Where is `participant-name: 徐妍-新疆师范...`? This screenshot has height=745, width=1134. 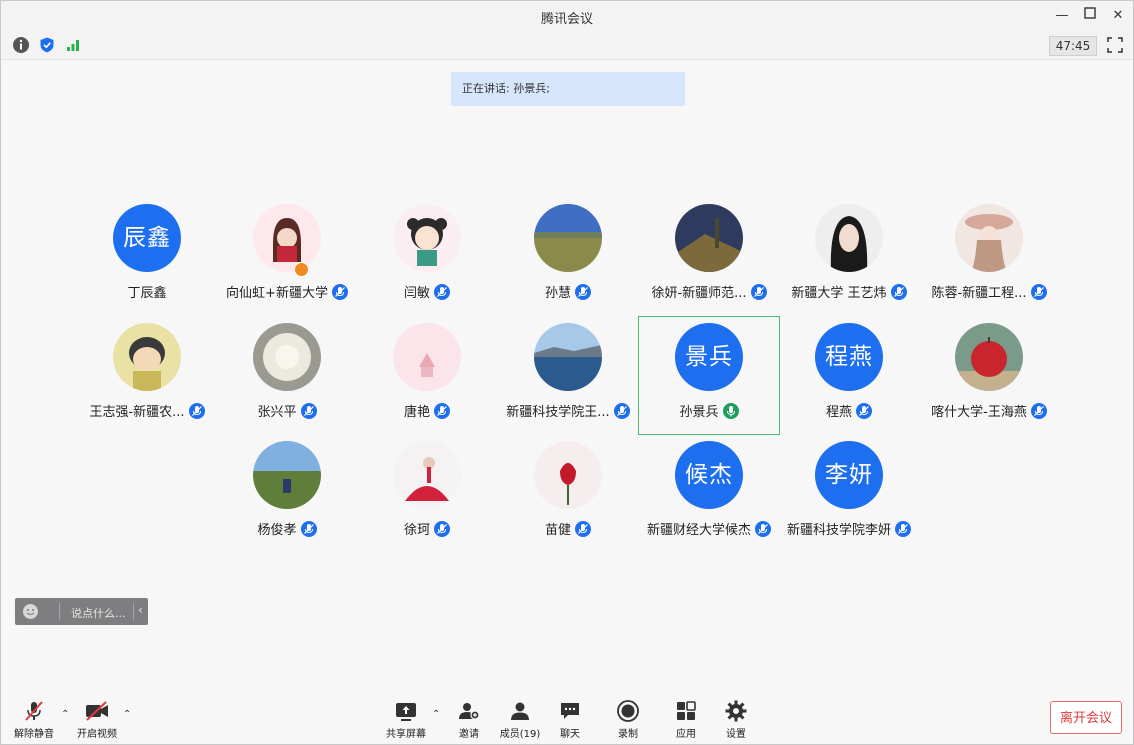 participant-name: 徐妍-新疆师范... is located at coordinates (709, 291).